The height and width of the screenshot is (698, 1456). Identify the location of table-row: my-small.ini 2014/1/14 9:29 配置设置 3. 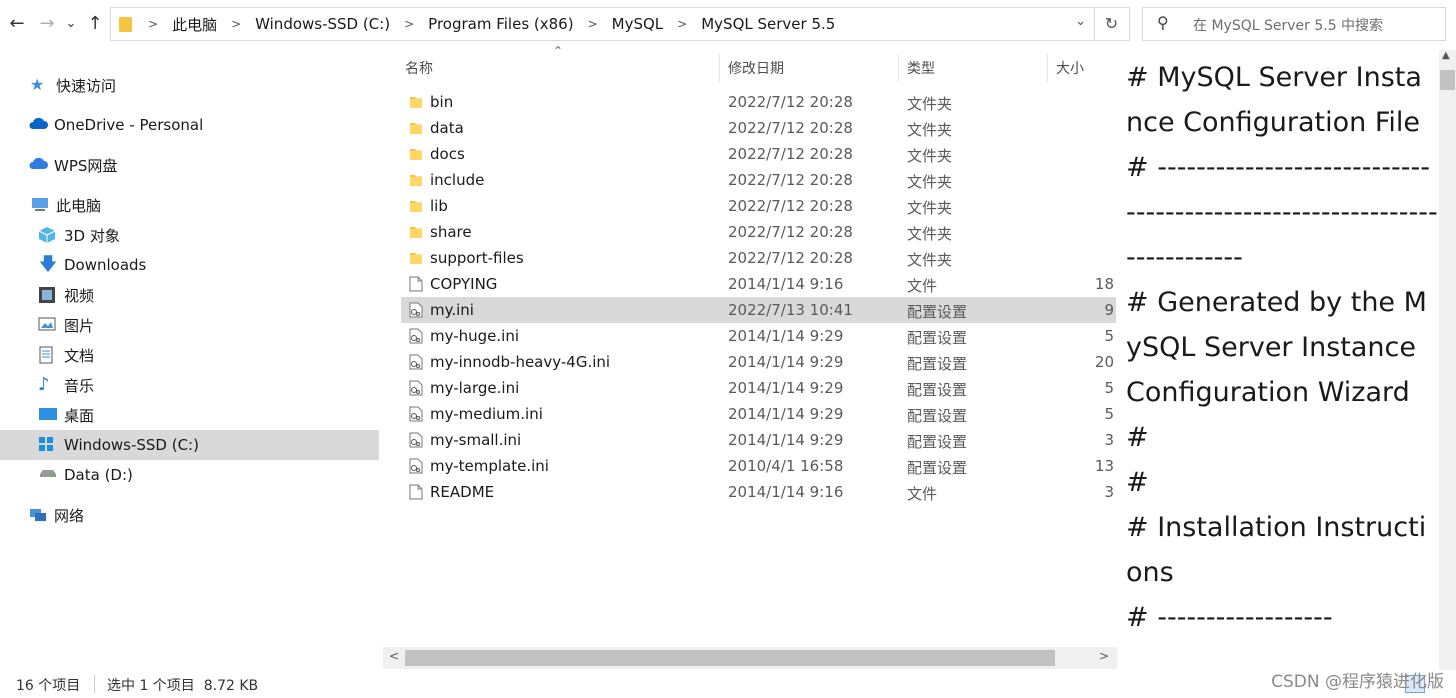
(758, 440).